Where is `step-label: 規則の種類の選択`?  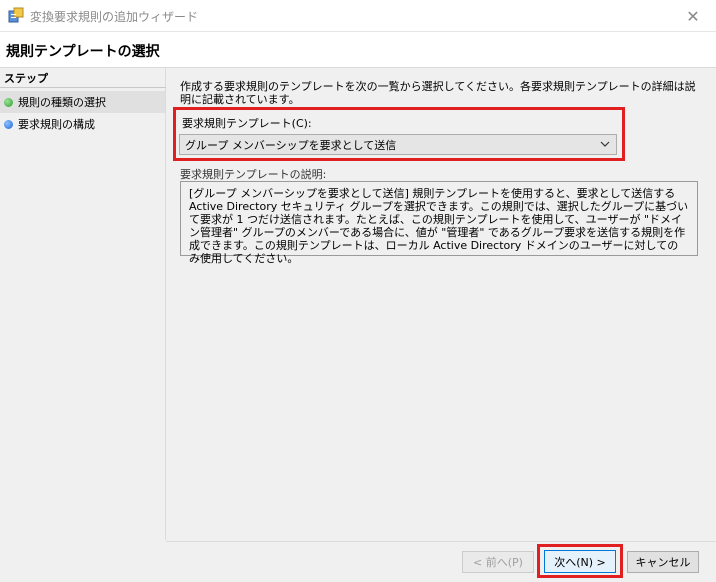
step-label: 規則の種類の選択 is located at coordinates (62, 102).